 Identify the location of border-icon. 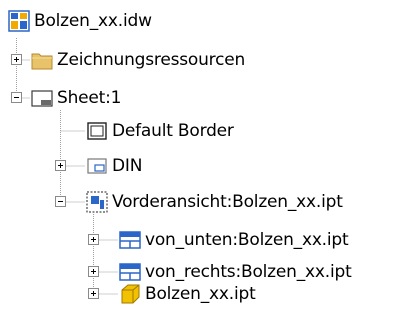
(97, 131).